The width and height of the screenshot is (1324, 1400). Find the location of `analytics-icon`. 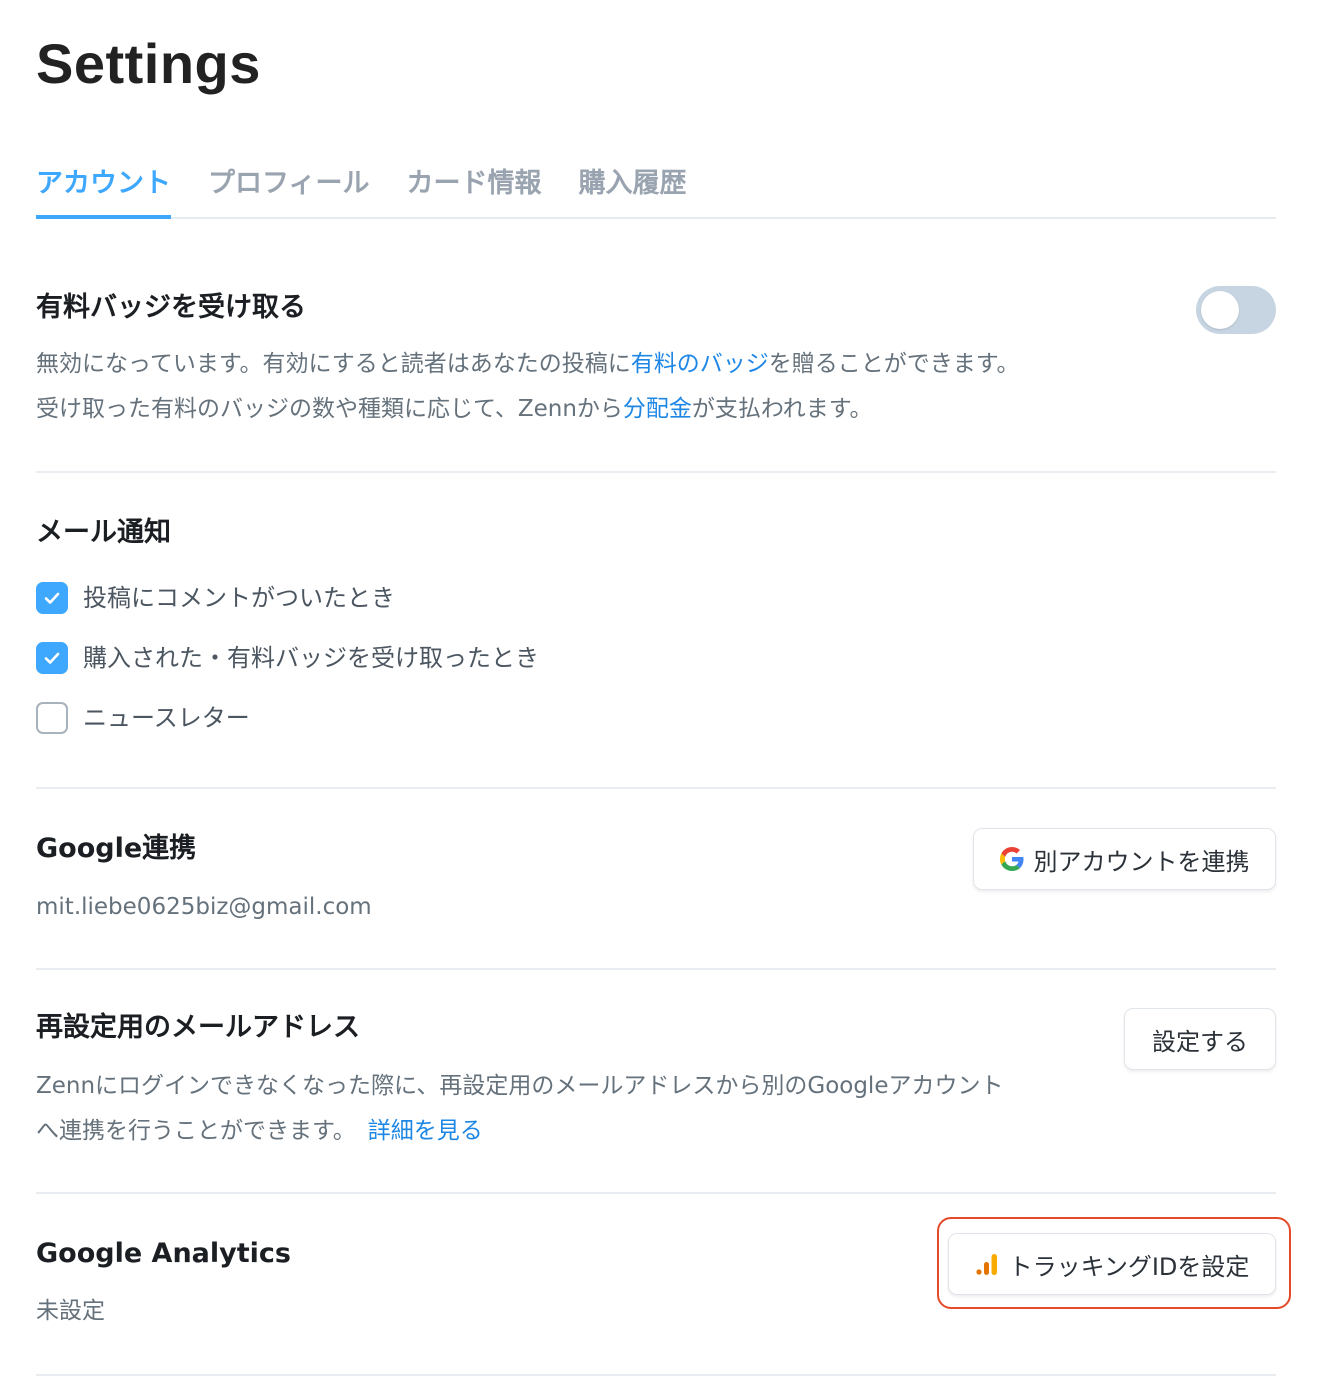

analytics-icon is located at coordinates (987, 1264).